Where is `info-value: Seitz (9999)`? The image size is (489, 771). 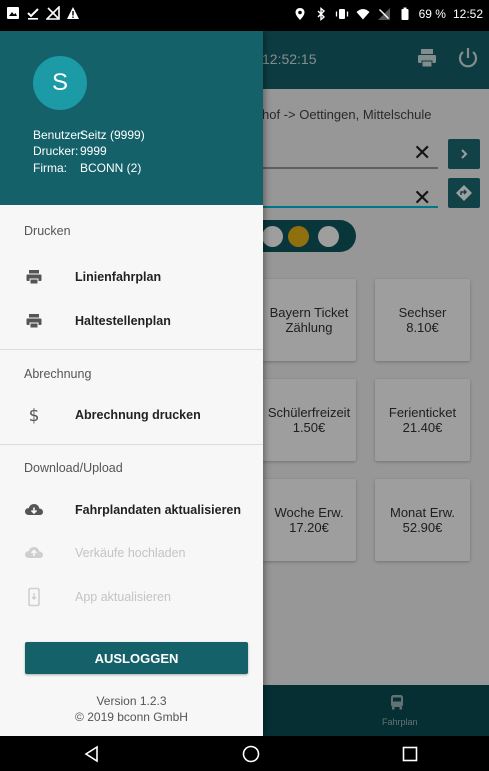 info-value: Seitz (9999) is located at coordinates (112, 135).